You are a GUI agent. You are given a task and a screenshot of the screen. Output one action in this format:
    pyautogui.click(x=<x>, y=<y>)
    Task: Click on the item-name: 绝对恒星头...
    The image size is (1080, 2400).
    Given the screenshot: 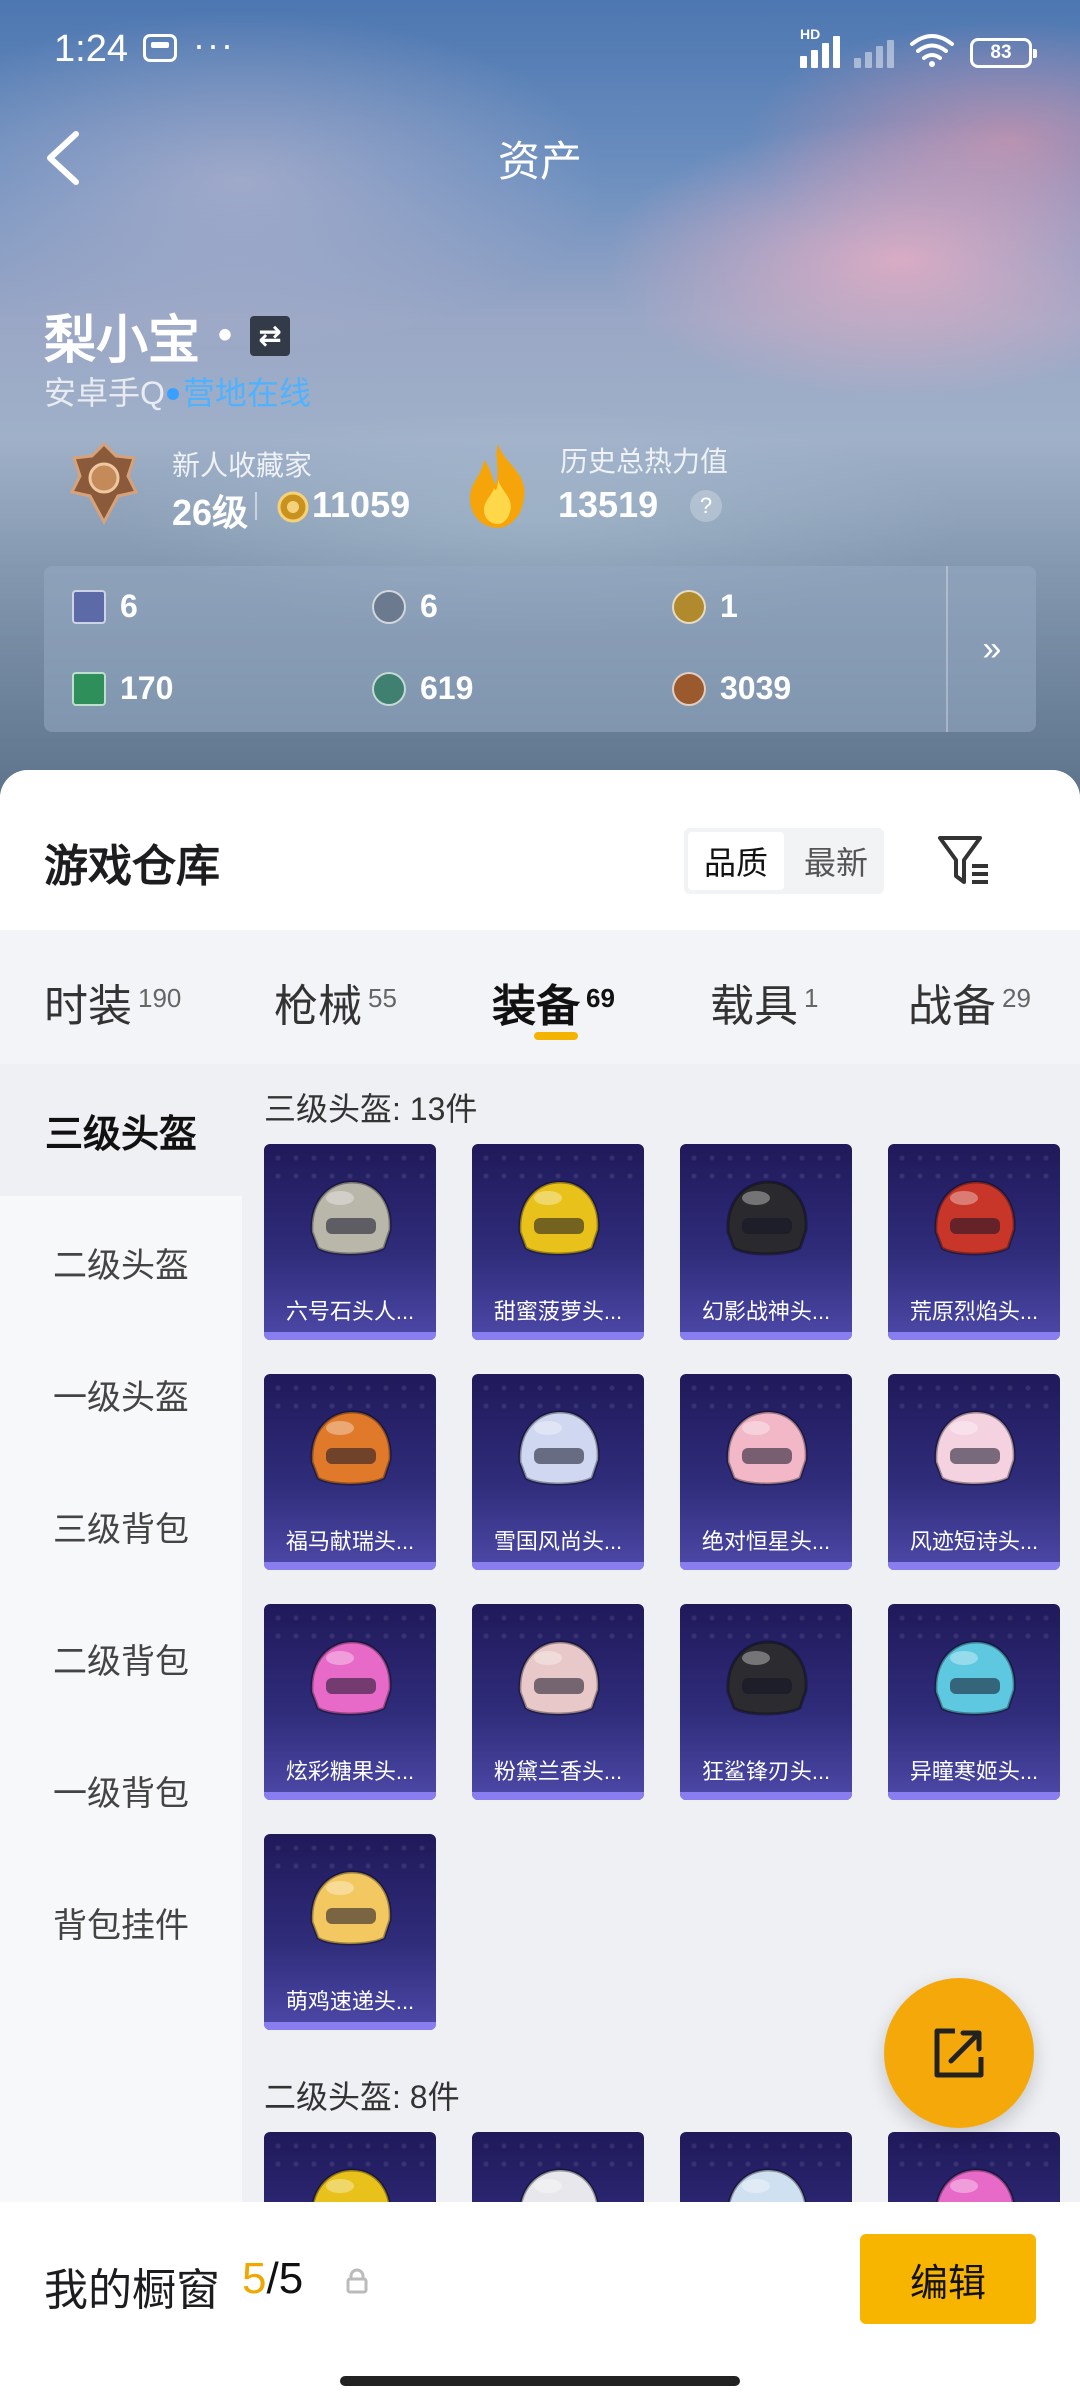 What is the action you would take?
    pyautogui.click(x=766, y=1541)
    